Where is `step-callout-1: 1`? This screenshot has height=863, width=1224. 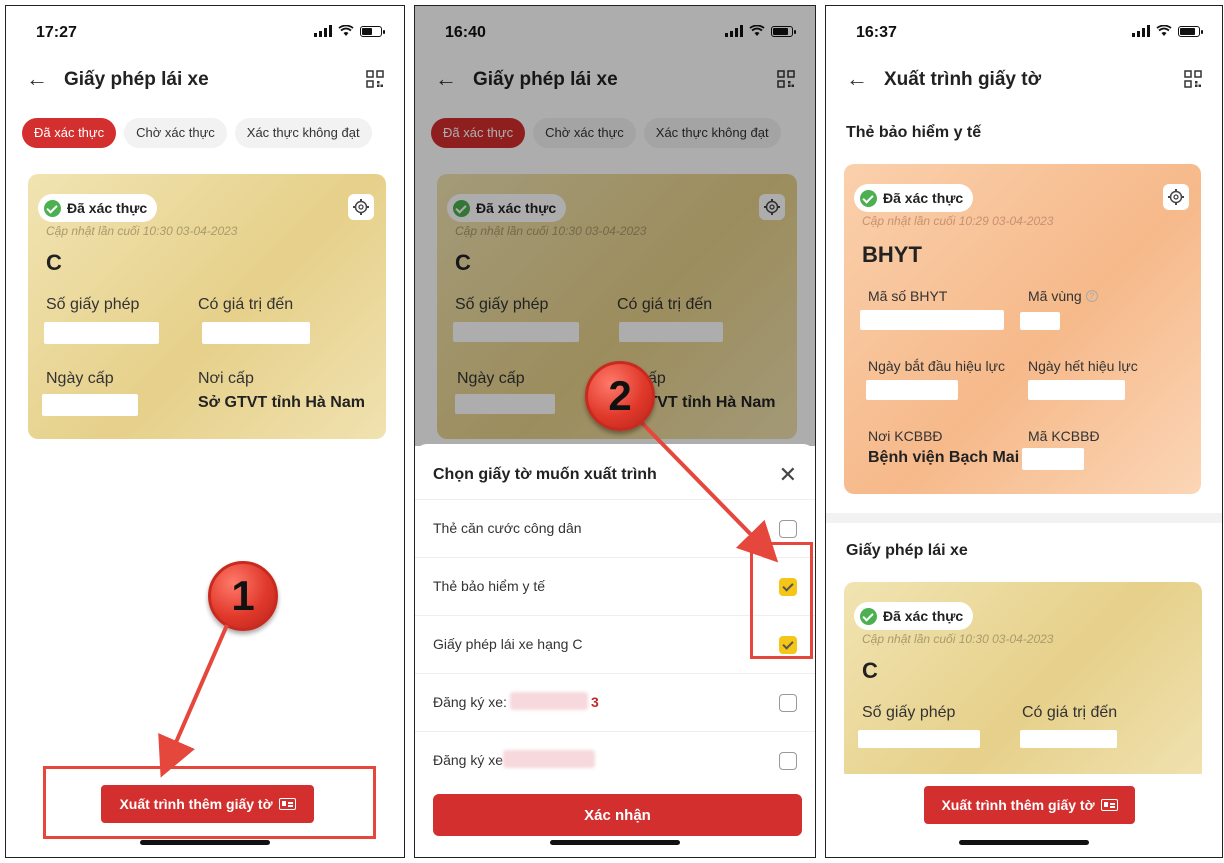 step-callout-1: 1 is located at coordinates (243, 596).